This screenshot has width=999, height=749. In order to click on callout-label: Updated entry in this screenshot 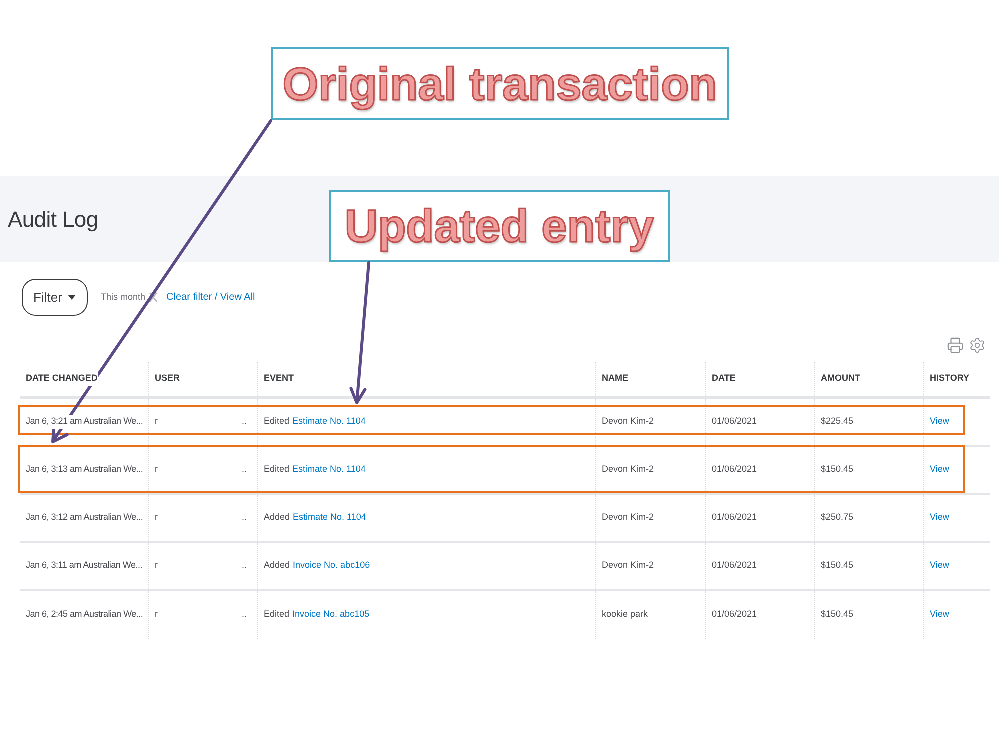, I will do `click(499, 226)`.